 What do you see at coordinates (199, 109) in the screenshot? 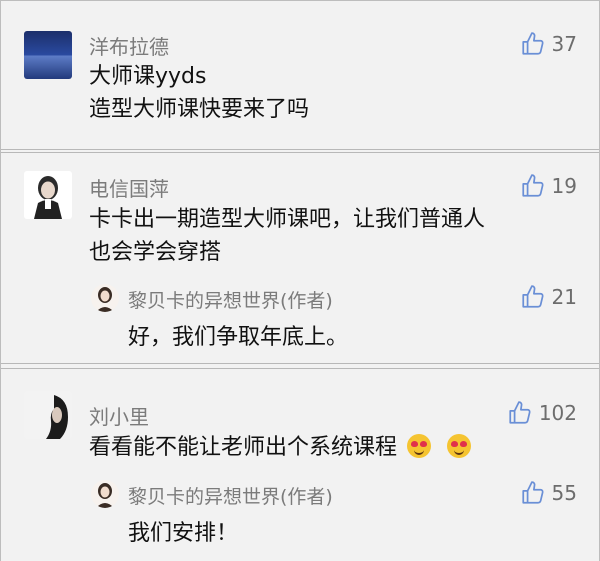
I see `comment-text-line: 造型大师课快要来了吗` at bounding box center [199, 109].